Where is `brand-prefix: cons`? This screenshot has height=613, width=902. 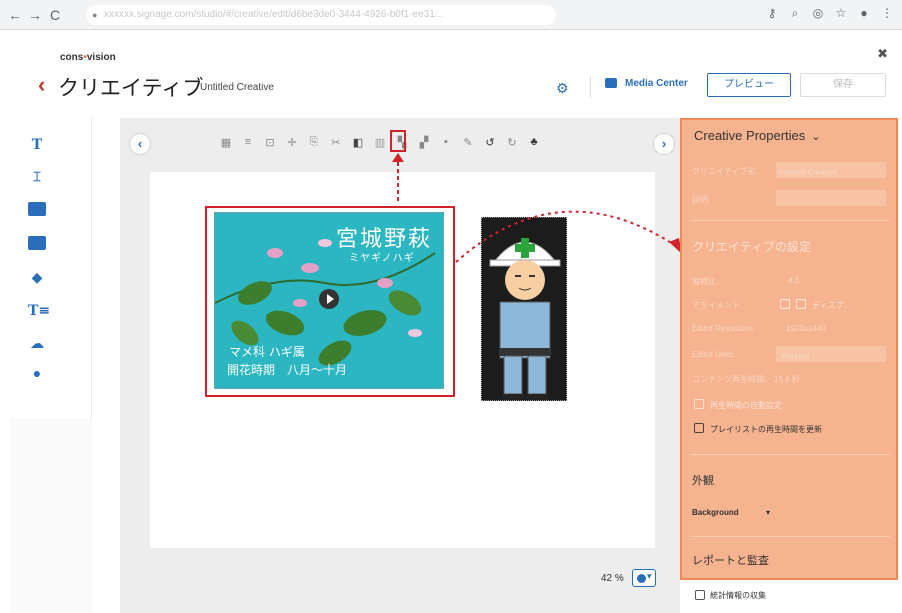
brand-prefix: cons is located at coordinates (72, 57).